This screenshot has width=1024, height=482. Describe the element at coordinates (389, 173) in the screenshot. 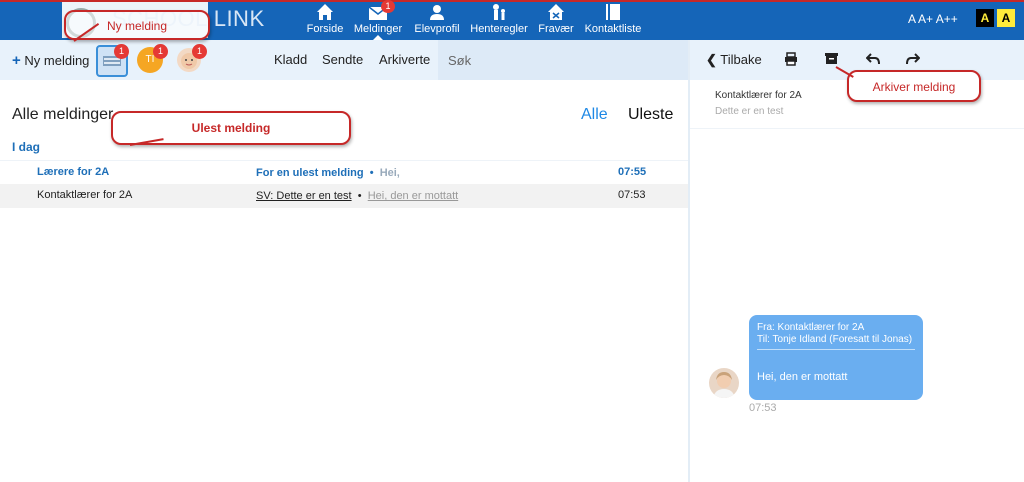

I see `message-preview: Hei,` at that location.